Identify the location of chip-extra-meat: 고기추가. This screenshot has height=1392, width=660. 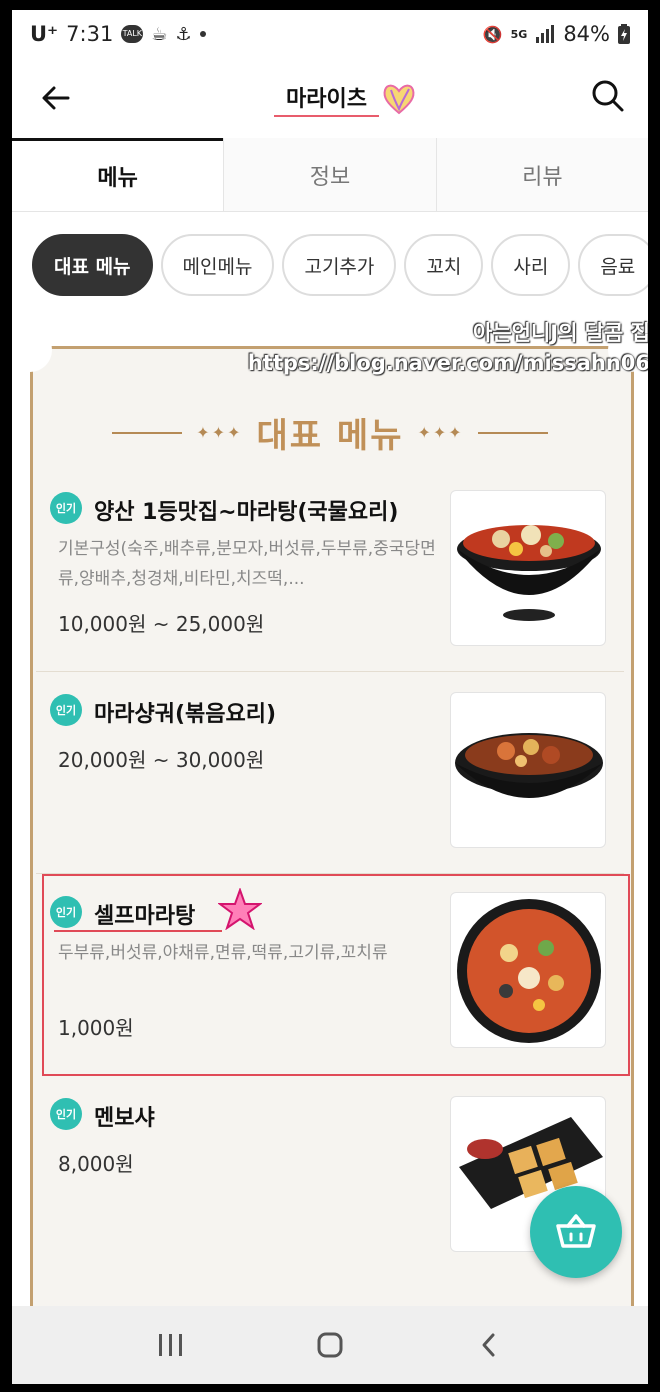
(339, 265).